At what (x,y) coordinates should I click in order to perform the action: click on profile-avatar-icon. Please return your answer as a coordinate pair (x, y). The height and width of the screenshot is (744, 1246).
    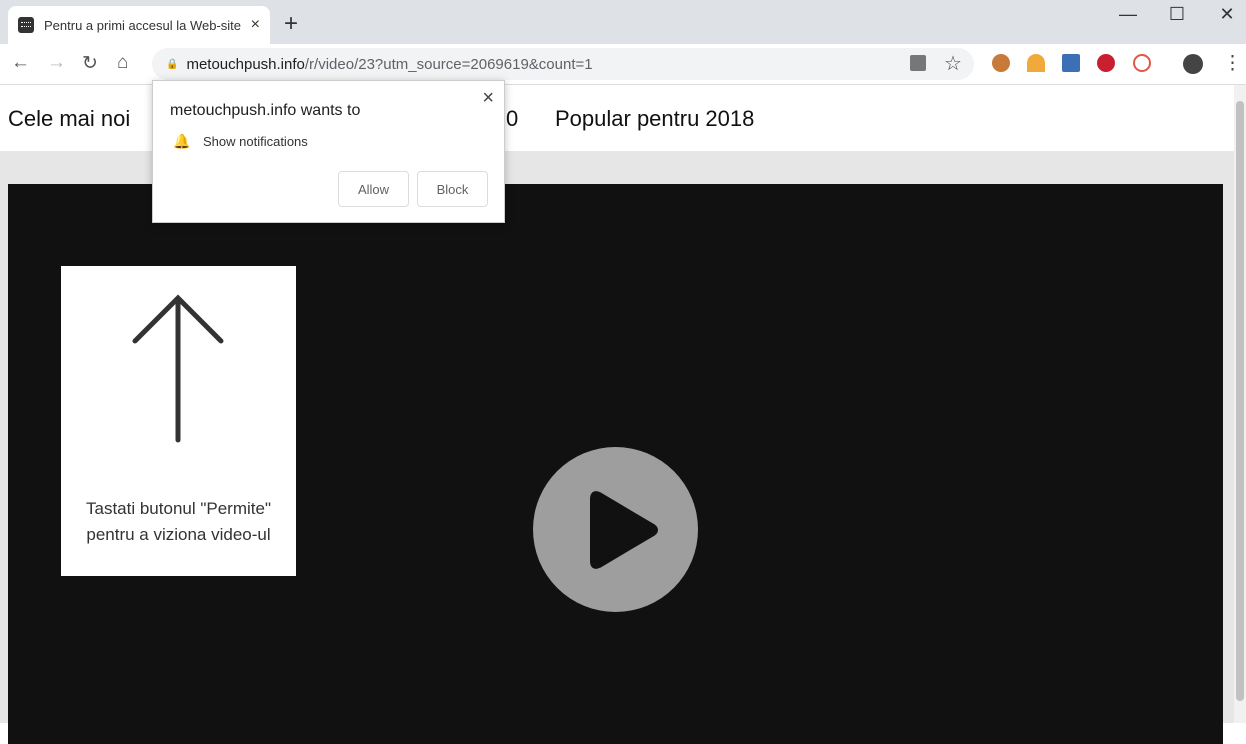
    Looking at the image, I should click on (1193, 64).